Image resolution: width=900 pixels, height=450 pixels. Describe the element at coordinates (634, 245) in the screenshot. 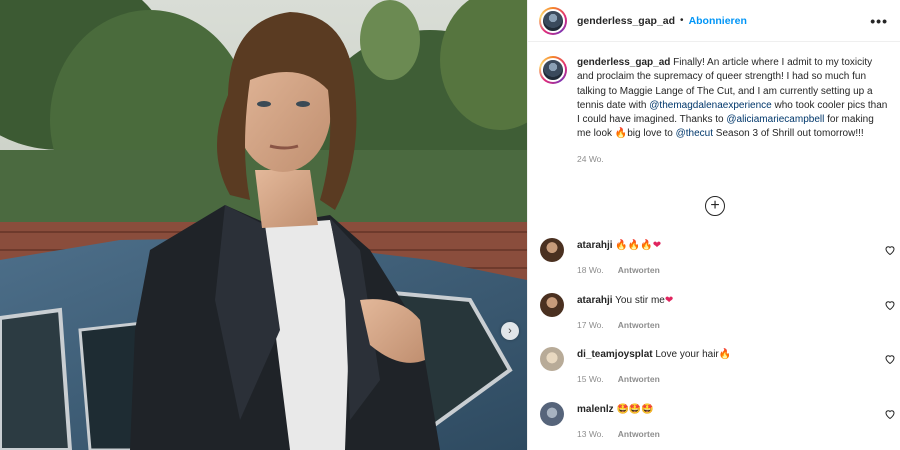

I see `fire-emoji: 🔥🔥🔥` at that location.